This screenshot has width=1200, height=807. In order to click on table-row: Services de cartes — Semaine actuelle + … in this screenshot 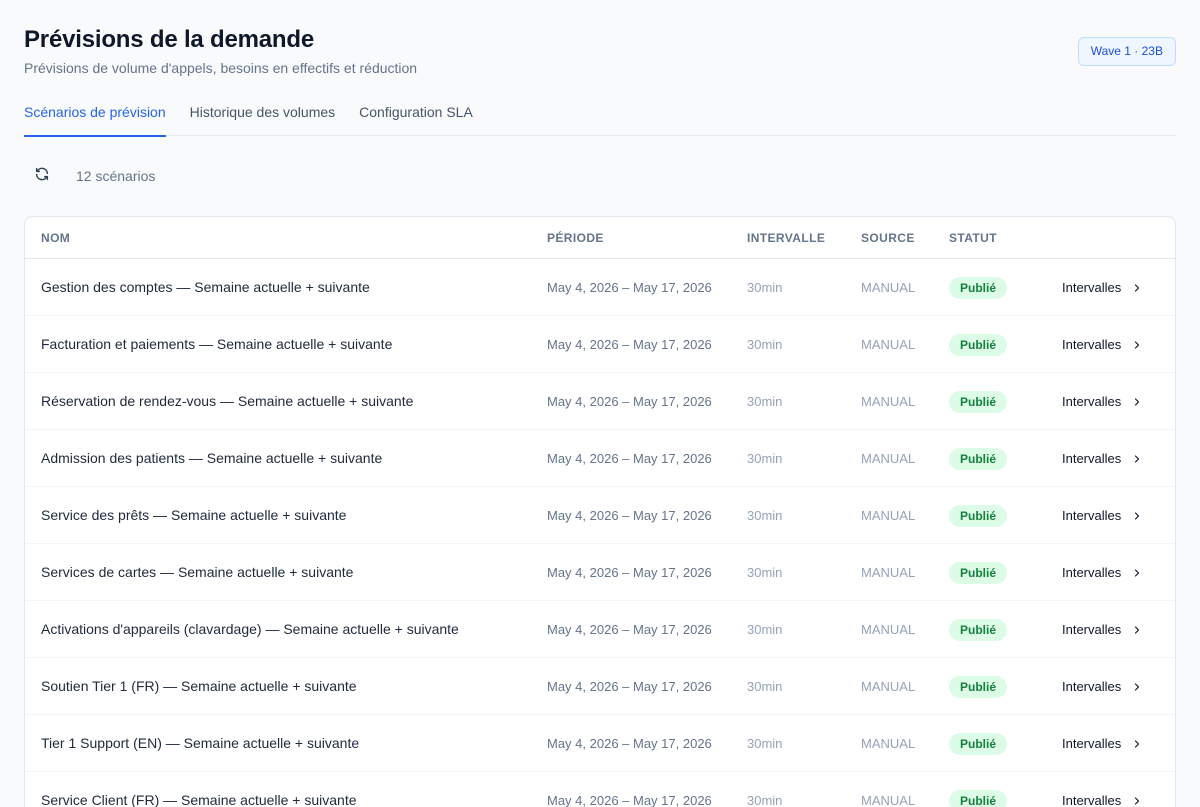, I will do `click(600, 572)`.